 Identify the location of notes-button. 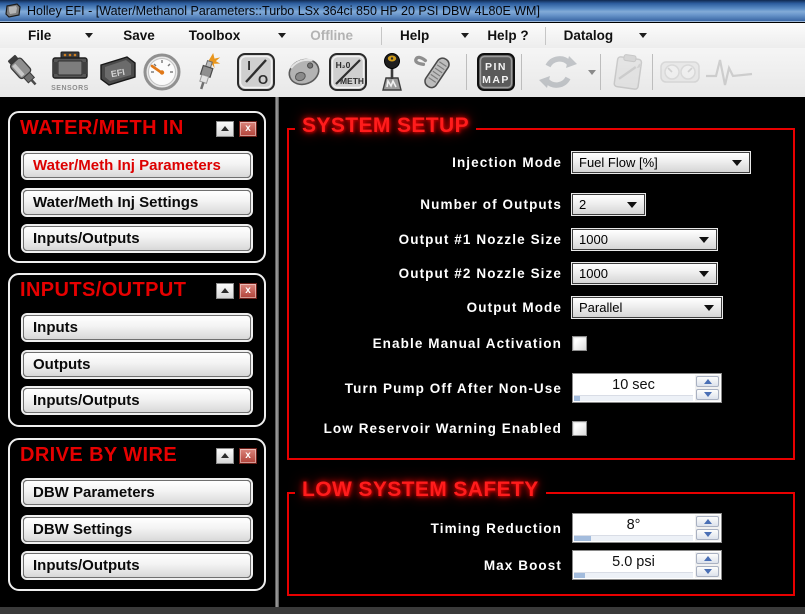
(628, 72).